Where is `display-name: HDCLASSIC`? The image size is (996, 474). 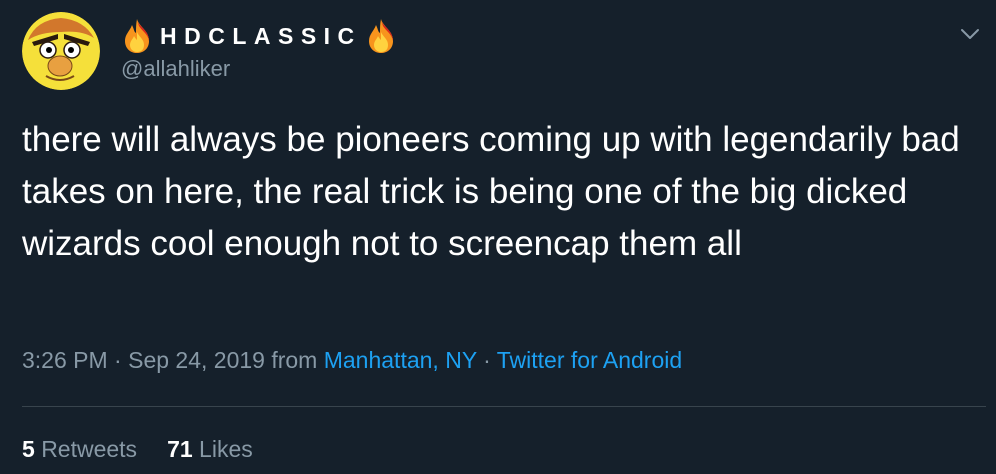 display-name: HDCLASSIC is located at coordinates (261, 35).